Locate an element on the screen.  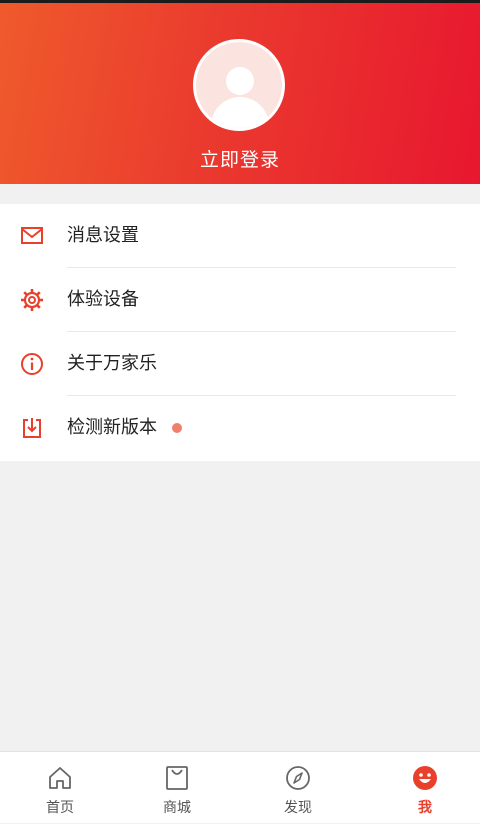
tab-home: 首页 is located at coordinates (60, 788).